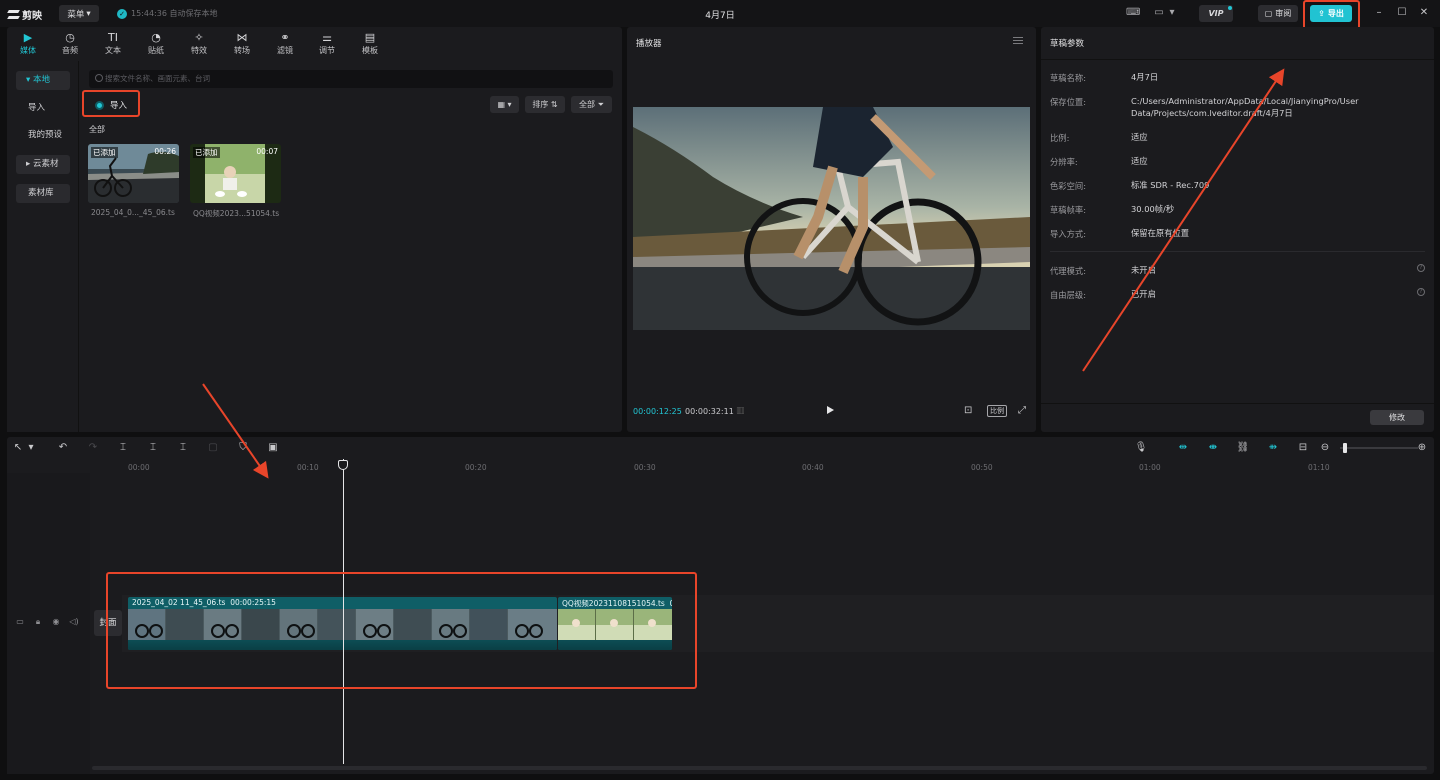 The height and width of the screenshot is (780, 1440). I want to click on arrow-to-timeline, so click(235, 431).